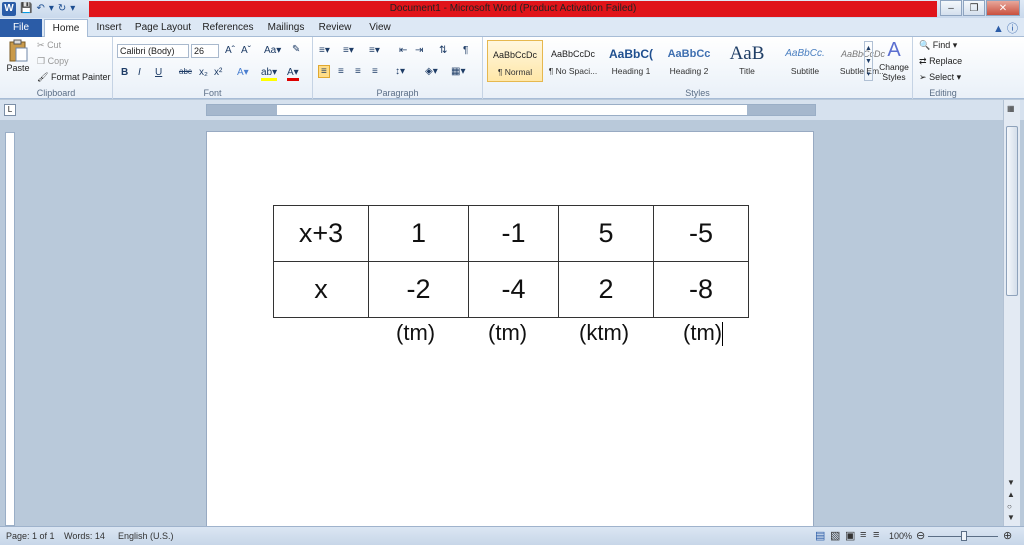 This screenshot has width=1024, height=545. What do you see at coordinates (431, 71) in the screenshot?
I see `shading-icon: ◈▾` at bounding box center [431, 71].